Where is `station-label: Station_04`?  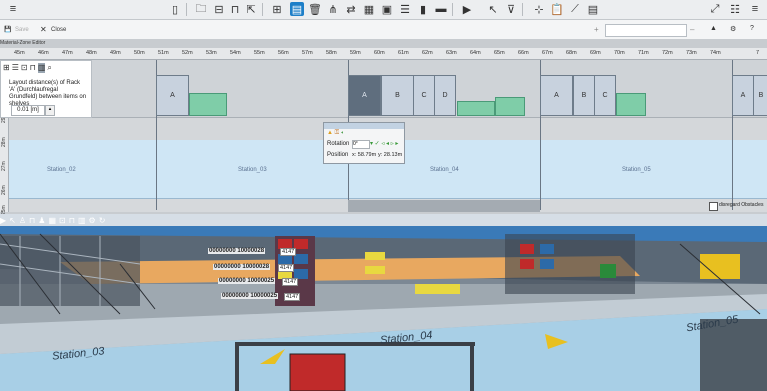
station-label: Station_04 is located at coordinates (444, 170).